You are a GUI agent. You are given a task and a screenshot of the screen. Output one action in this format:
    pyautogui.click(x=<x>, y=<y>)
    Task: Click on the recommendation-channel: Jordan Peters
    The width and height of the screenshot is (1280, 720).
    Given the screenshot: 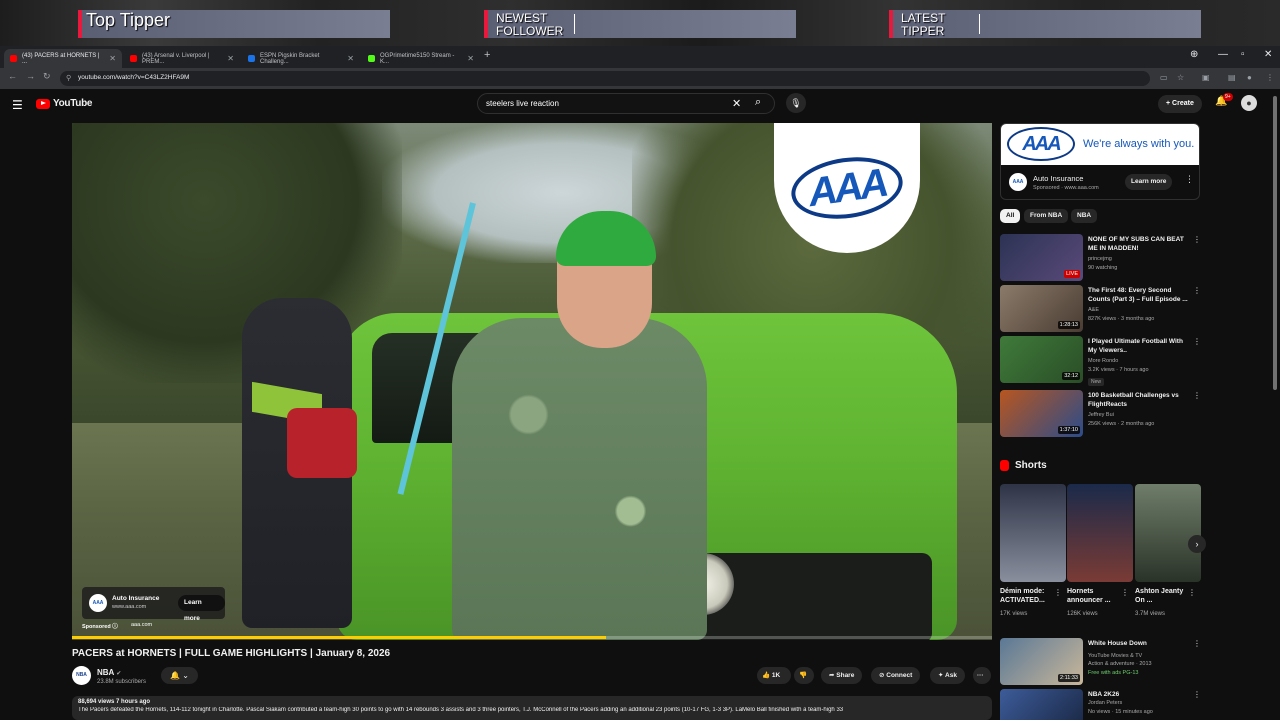 What is the action you would take?
    pyautogui.click(x=1105, y=703)
    